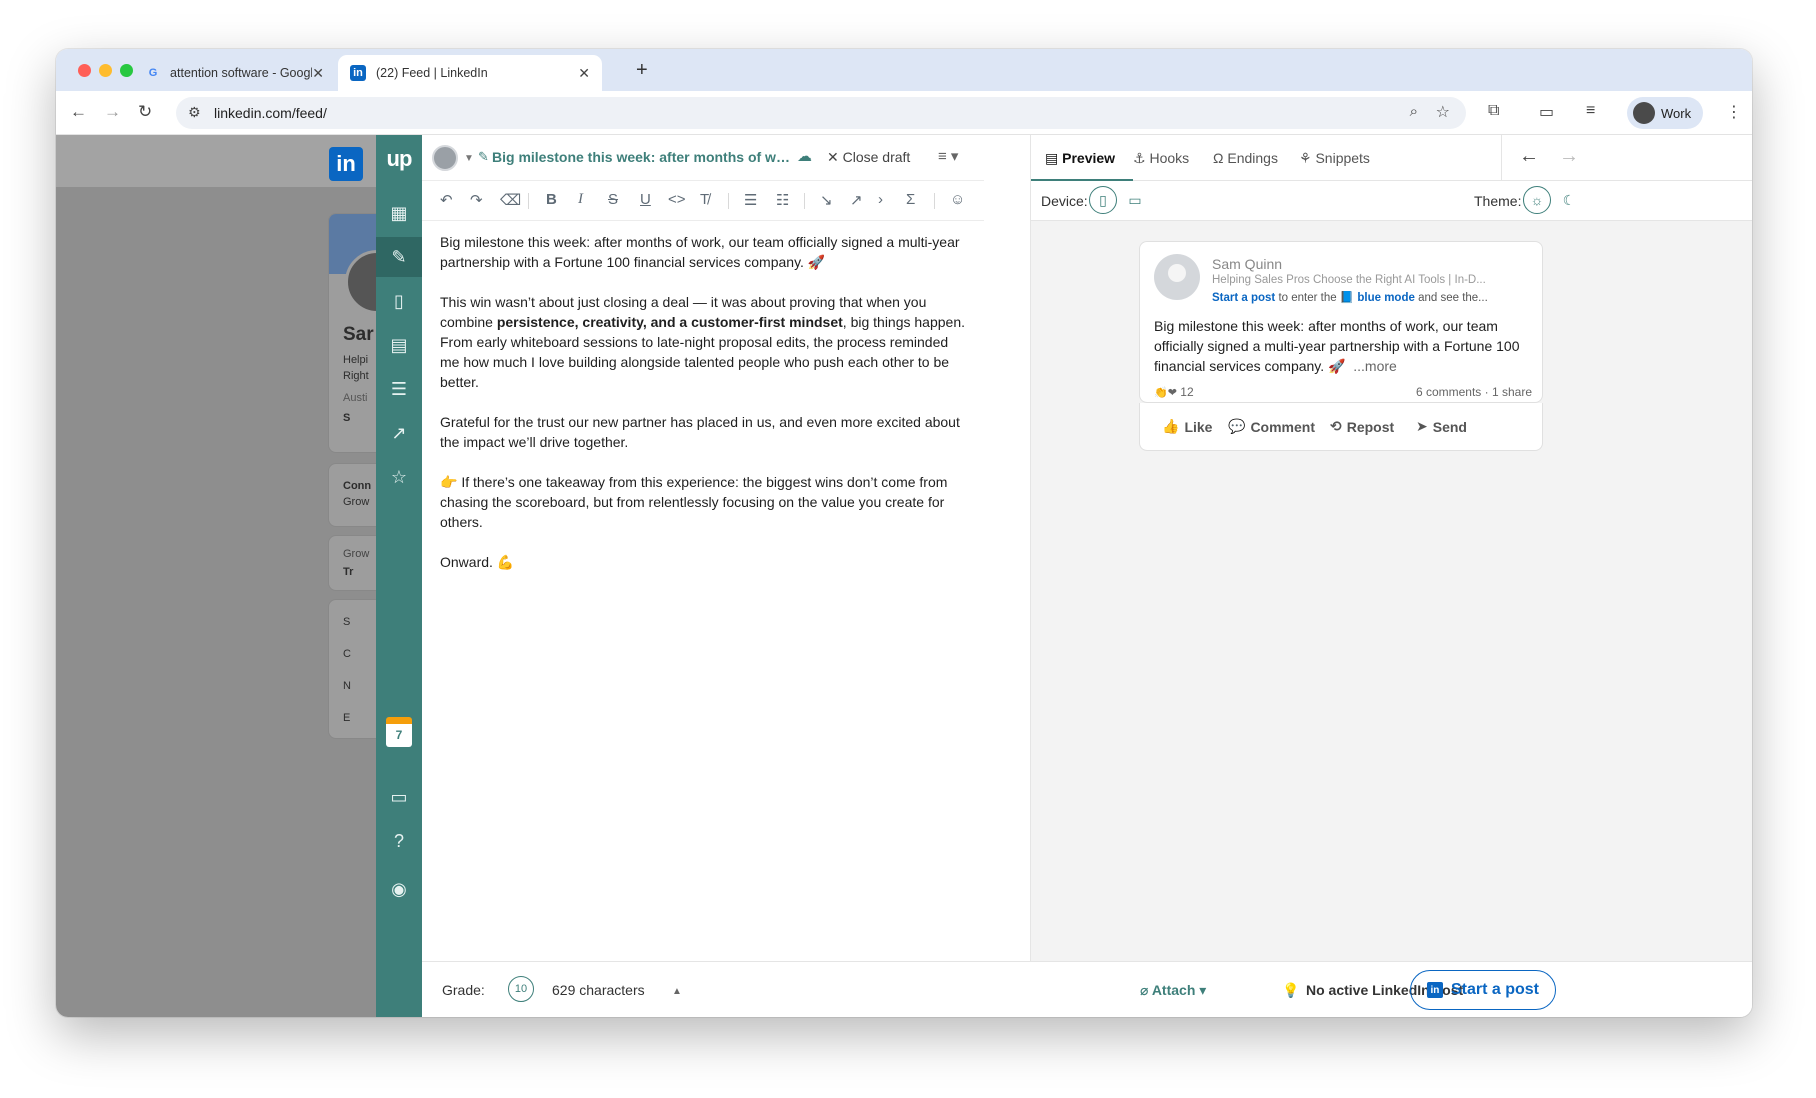 This screenshot has height=1098, width=1816. Describe the element at coordinates (910, 199) in the screenshot. I see `sigma-icon: Σ` at that location.